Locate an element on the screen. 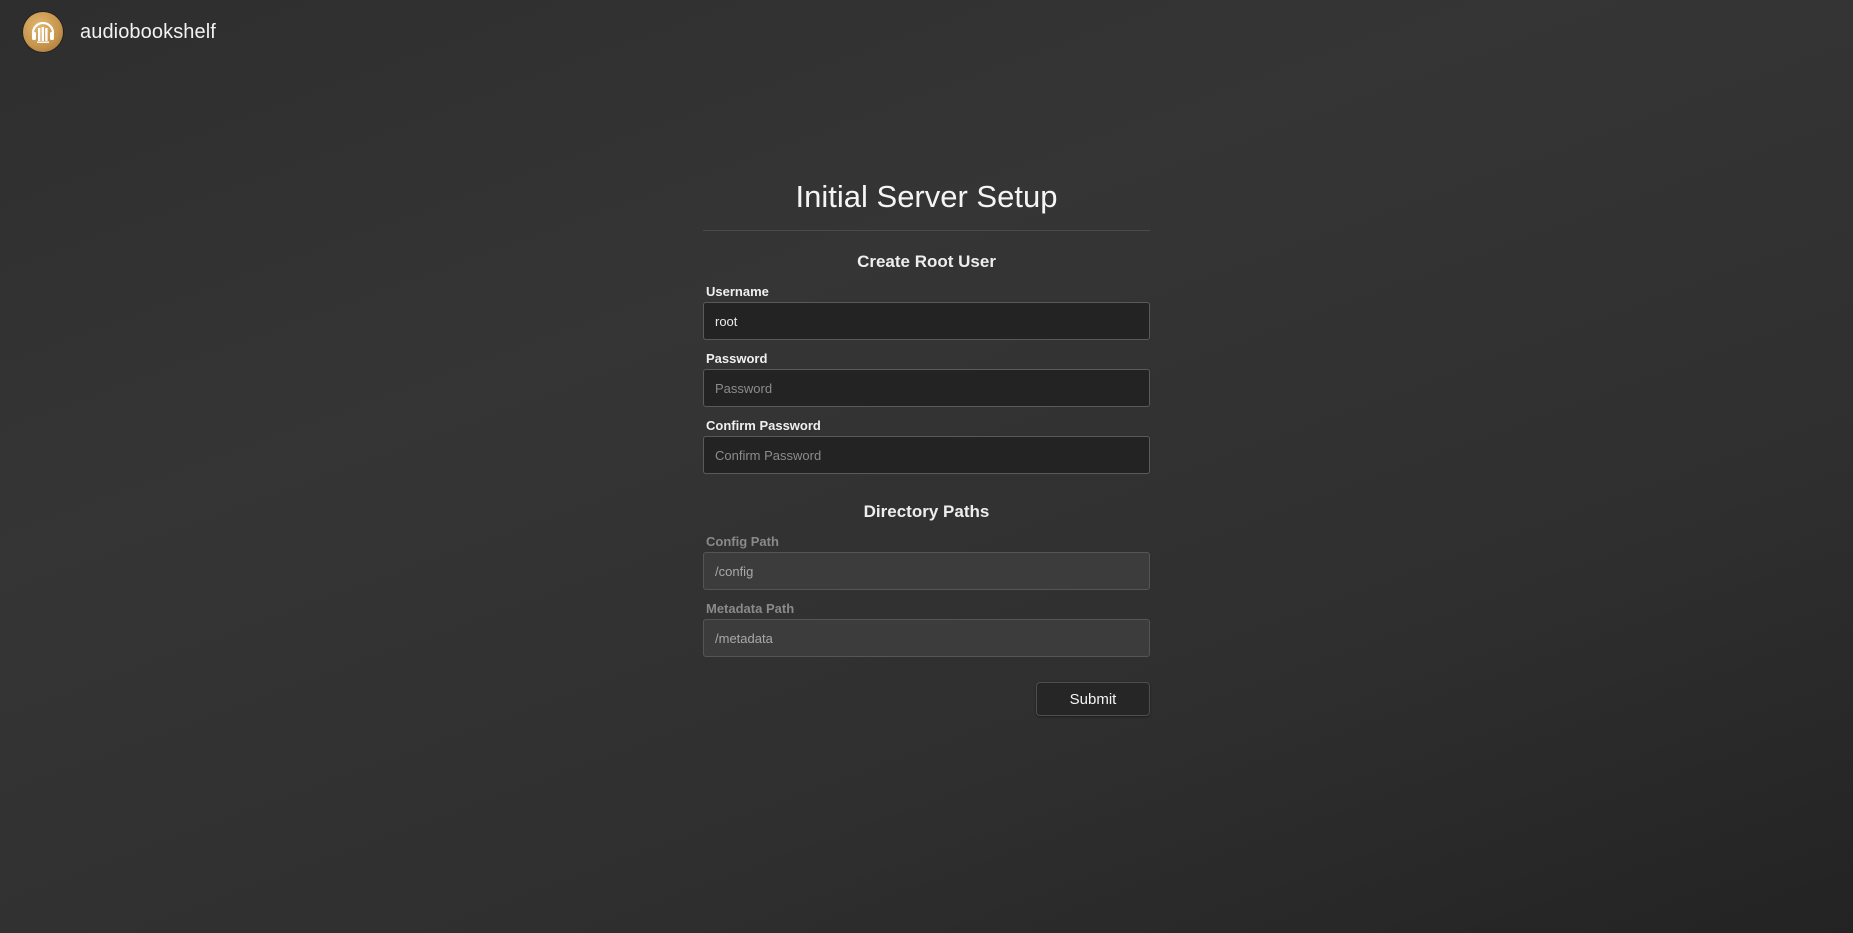 The height and width of the screenshot is (933, 1853). metadata-path-field-group: Metadata Path is located at coordinates (926, 629).